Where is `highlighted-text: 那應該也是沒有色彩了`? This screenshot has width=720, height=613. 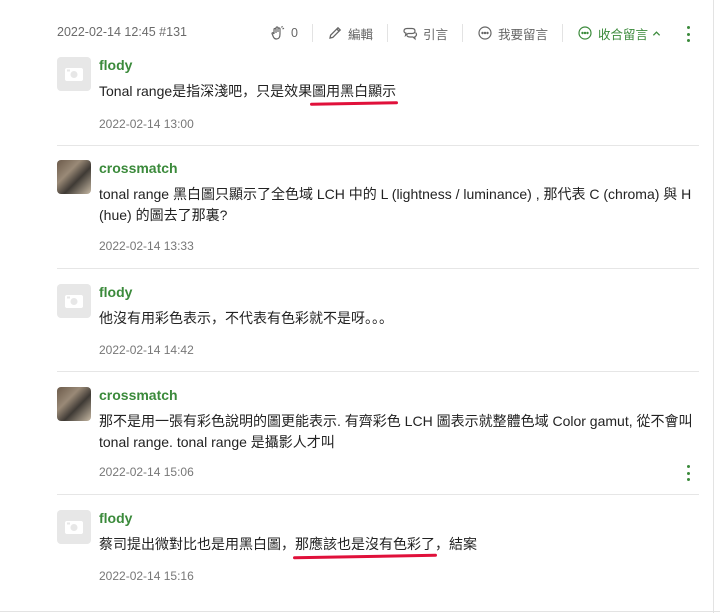
highlighted-text: 那應該也是沒有色彩了 is located at coordinates (365, 544).